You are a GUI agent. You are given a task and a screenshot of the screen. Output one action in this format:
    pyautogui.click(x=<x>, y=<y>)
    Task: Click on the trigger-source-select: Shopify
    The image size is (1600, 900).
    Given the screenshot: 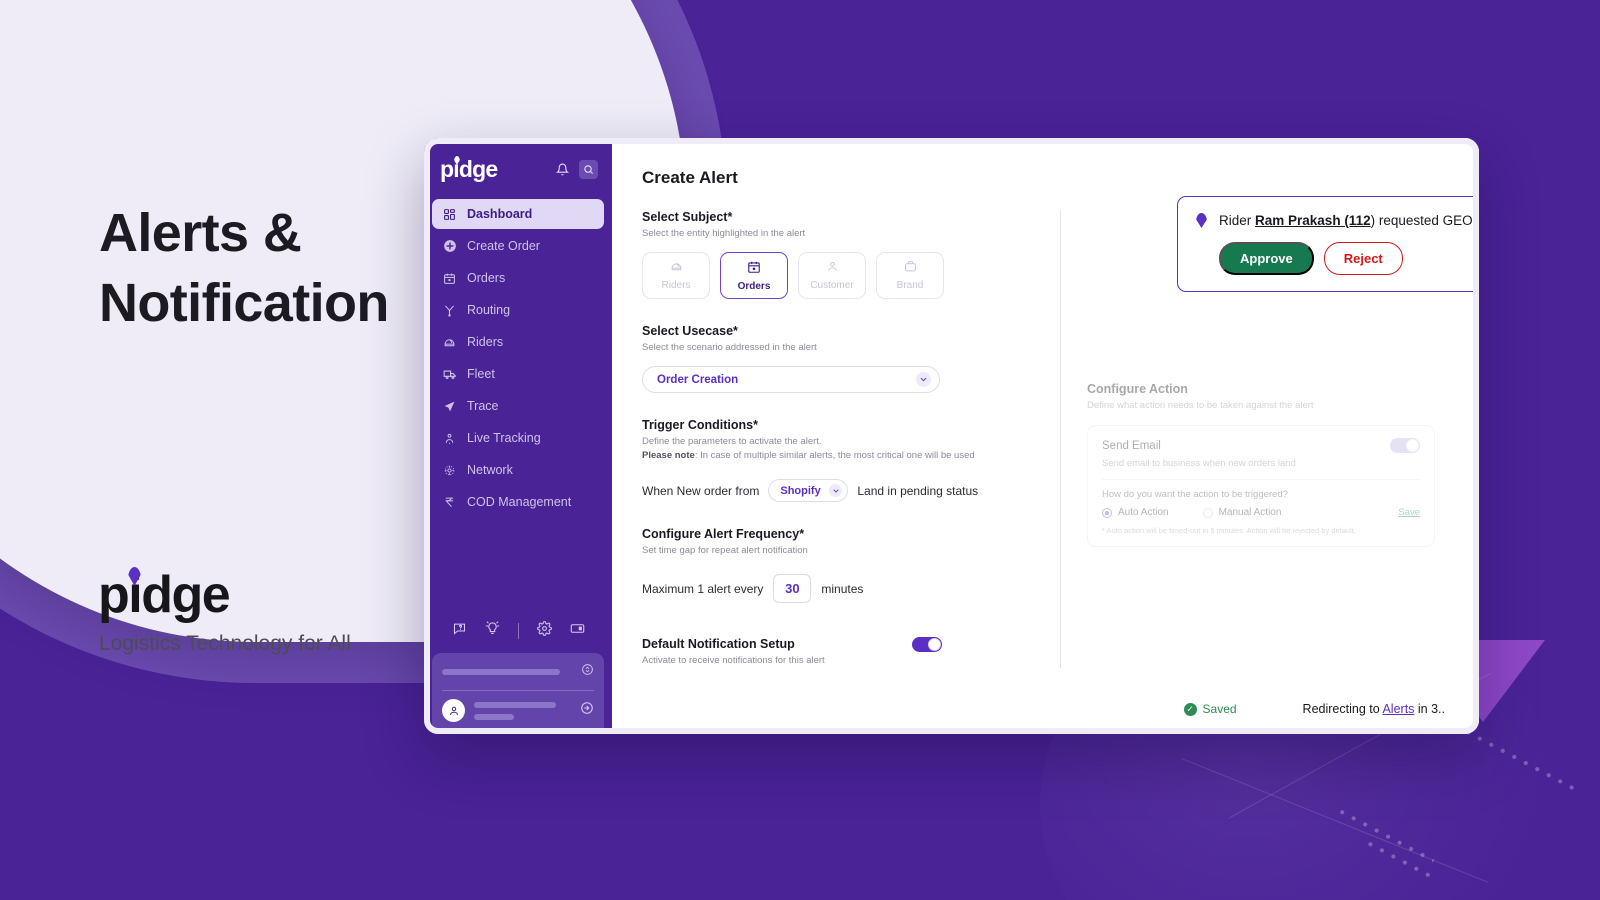 What is the action you would take?
    pyautogui.click(x=808, y=490)
    